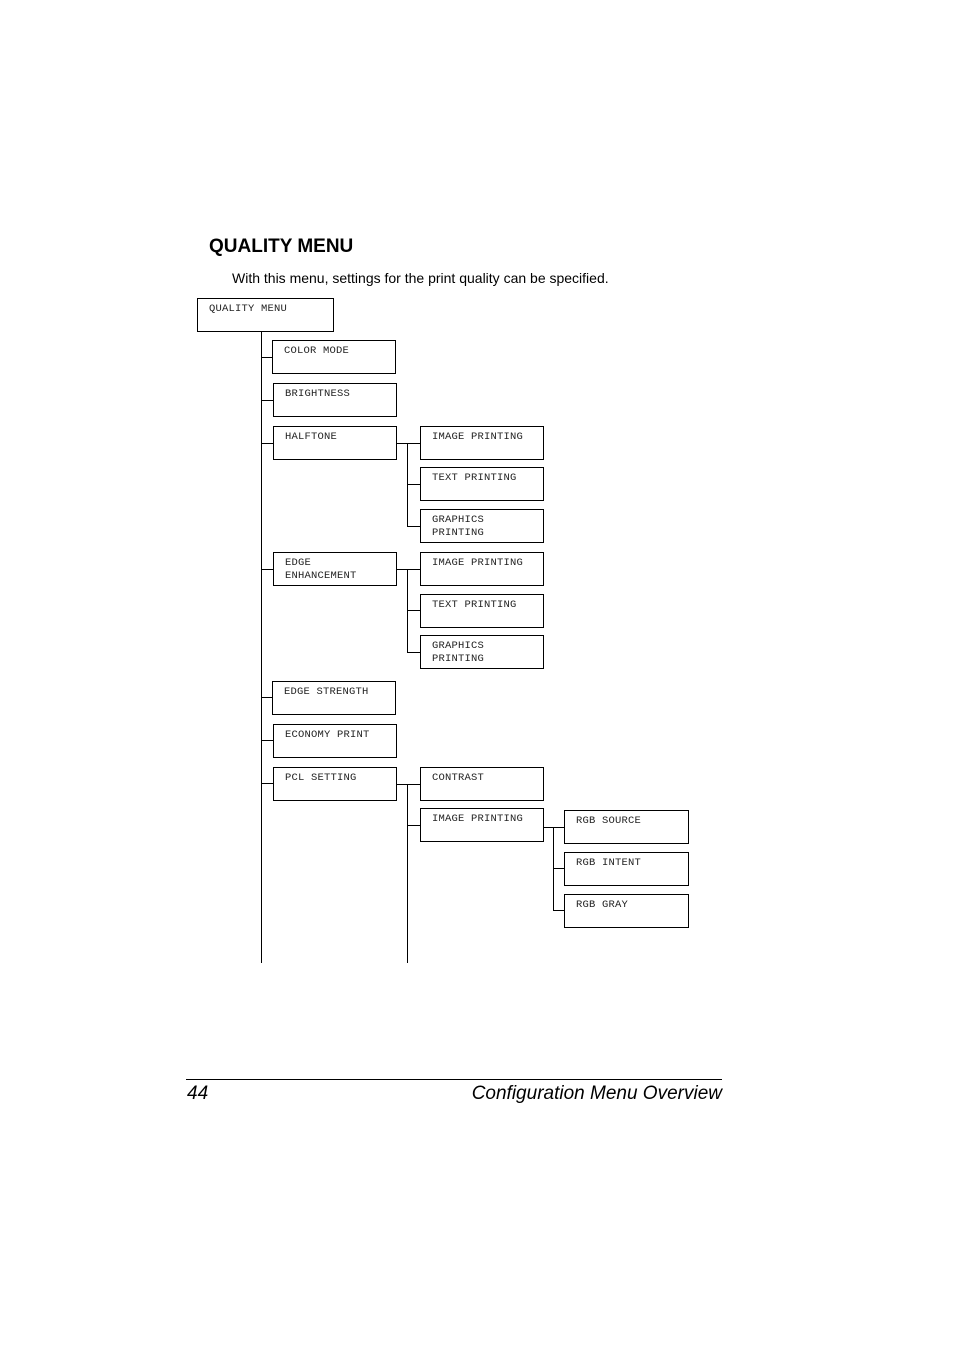  I want to click on menu-box-economy-print: ECONOMY PRINT, so click(335, 741).